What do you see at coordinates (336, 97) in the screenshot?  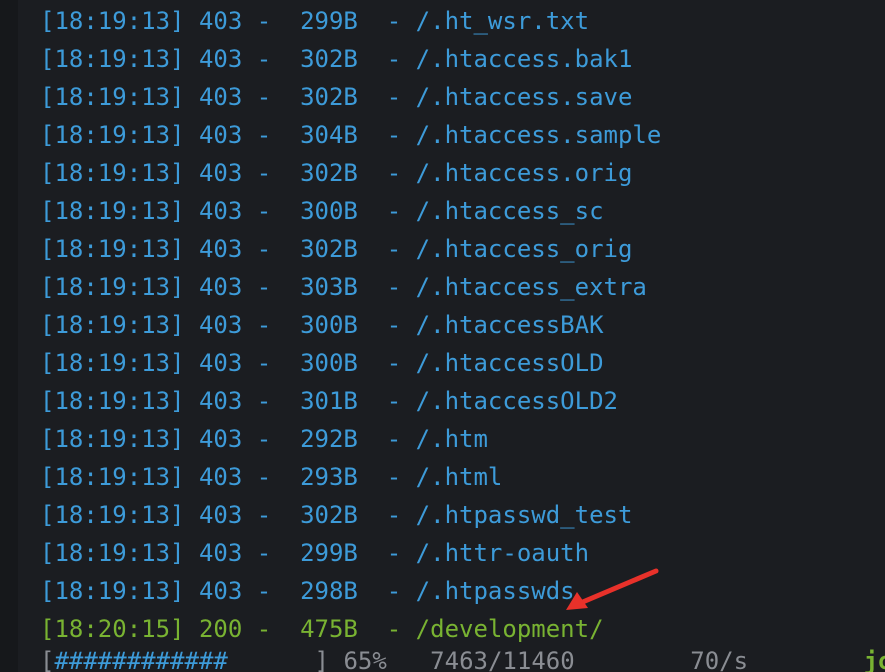 I see `log-line: [18:19:13] 403 - 302B - /.htaccess.save` at bounding box center [336, 97].